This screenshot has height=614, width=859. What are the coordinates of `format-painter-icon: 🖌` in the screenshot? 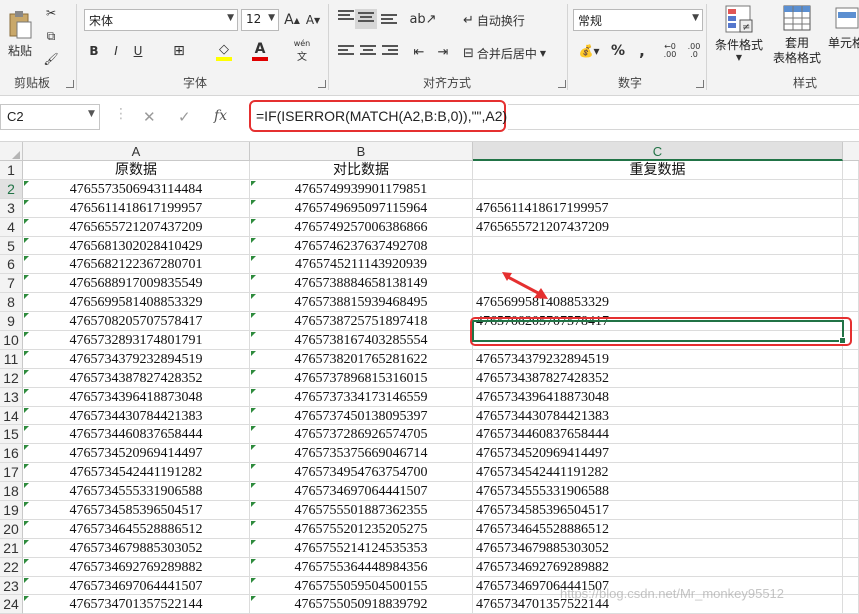 It's located at (51, 59).